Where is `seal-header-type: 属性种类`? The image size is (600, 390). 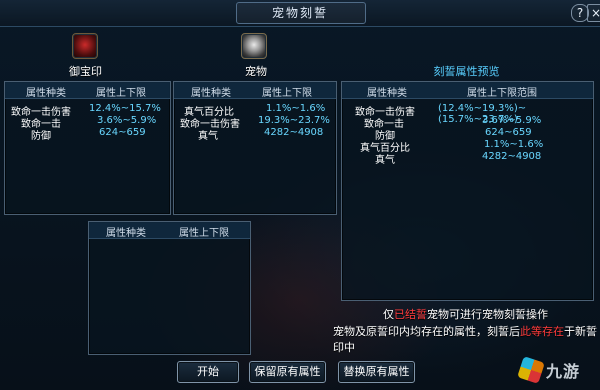 seal-header-type: 属性种类 is located at coordinates (46, 93).